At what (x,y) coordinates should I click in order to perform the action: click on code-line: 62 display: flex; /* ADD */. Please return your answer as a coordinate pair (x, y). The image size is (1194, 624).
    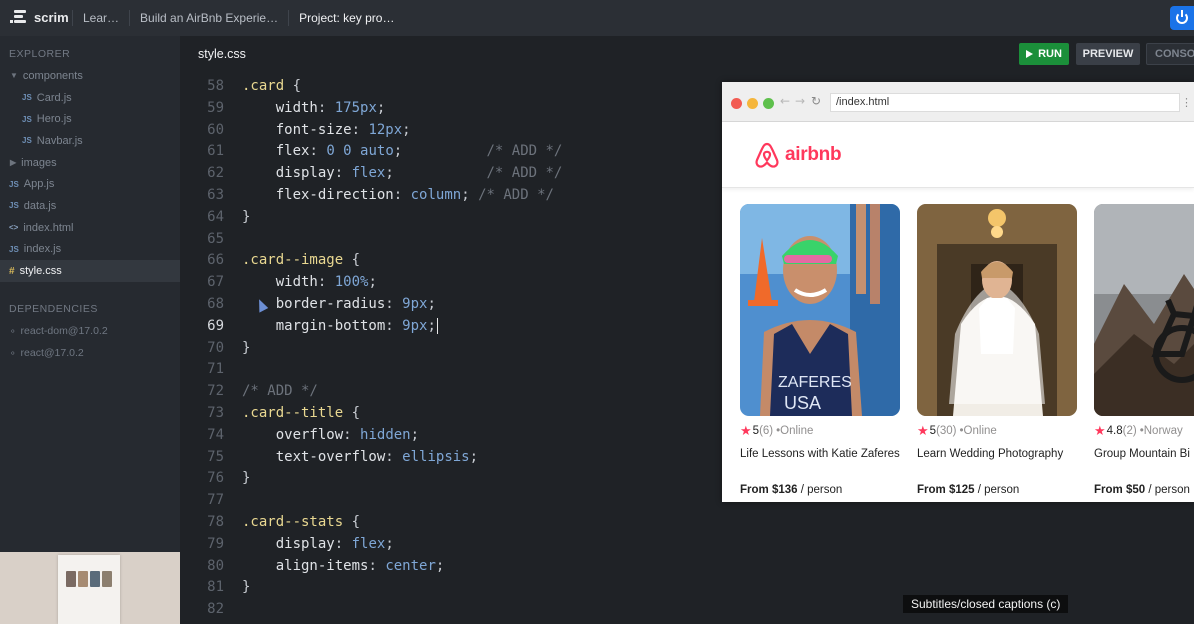
    Looking at the image, I should click on (371, 173).